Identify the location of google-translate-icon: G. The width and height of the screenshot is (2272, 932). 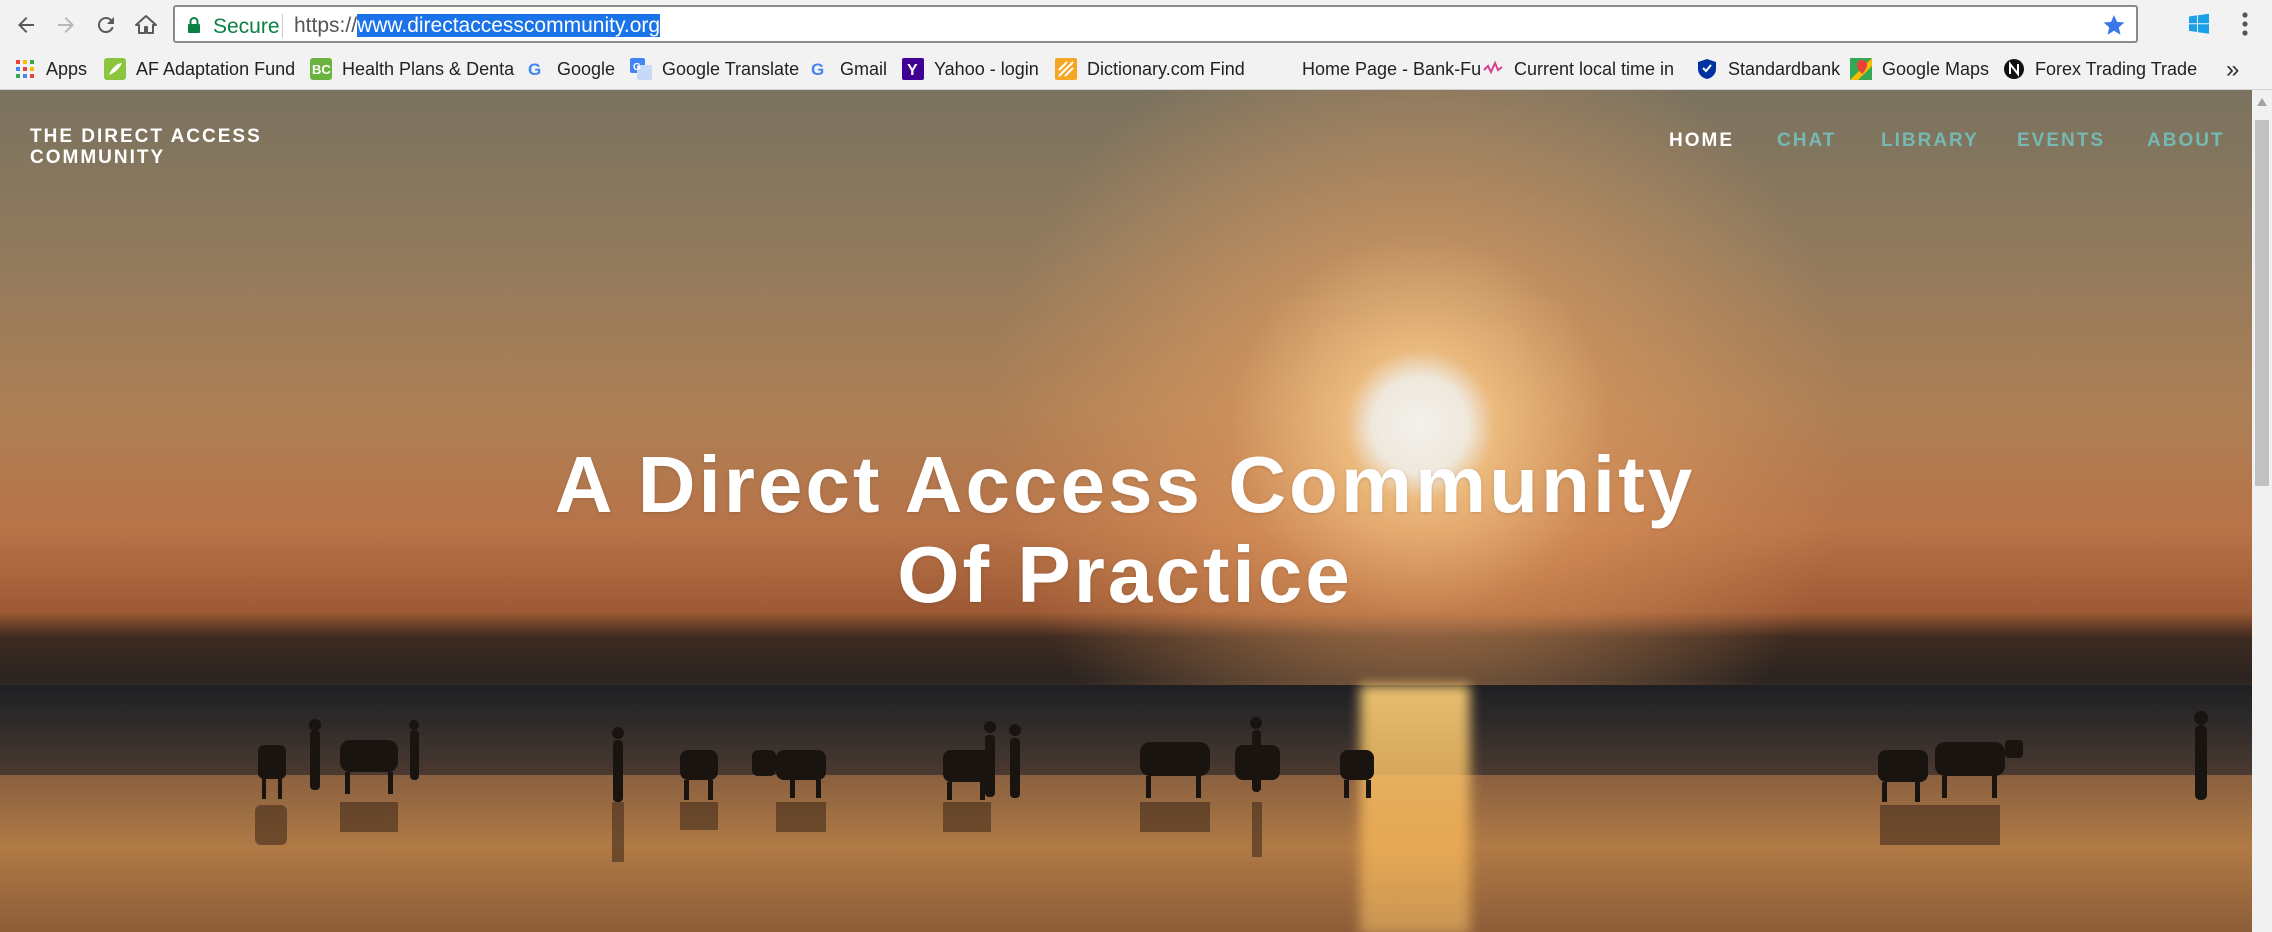
(641, 69).